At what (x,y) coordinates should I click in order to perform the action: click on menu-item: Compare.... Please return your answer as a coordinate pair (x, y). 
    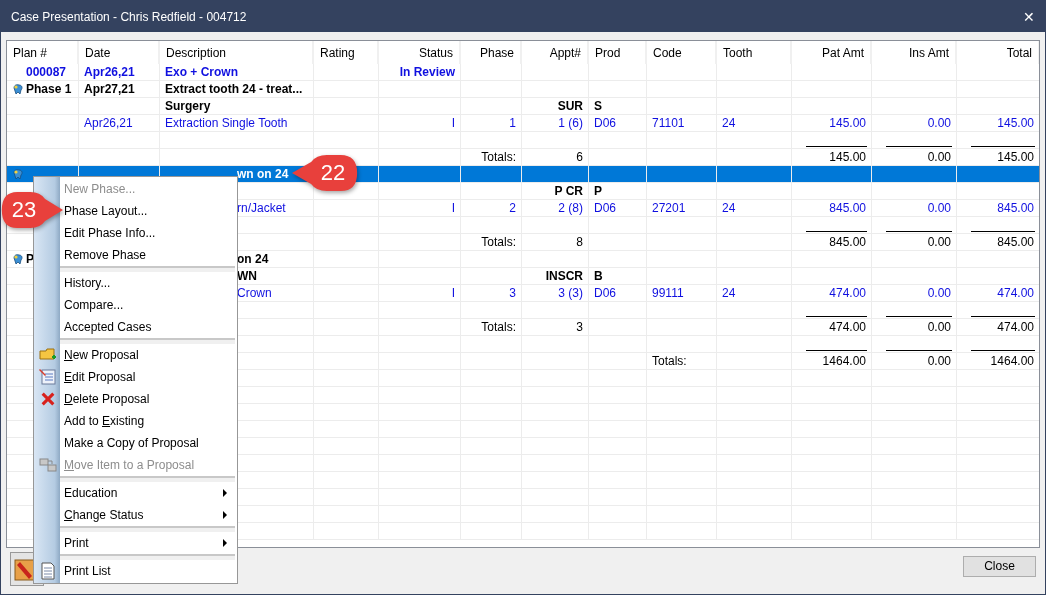
    Looking at the image, I should click on (134, 305).